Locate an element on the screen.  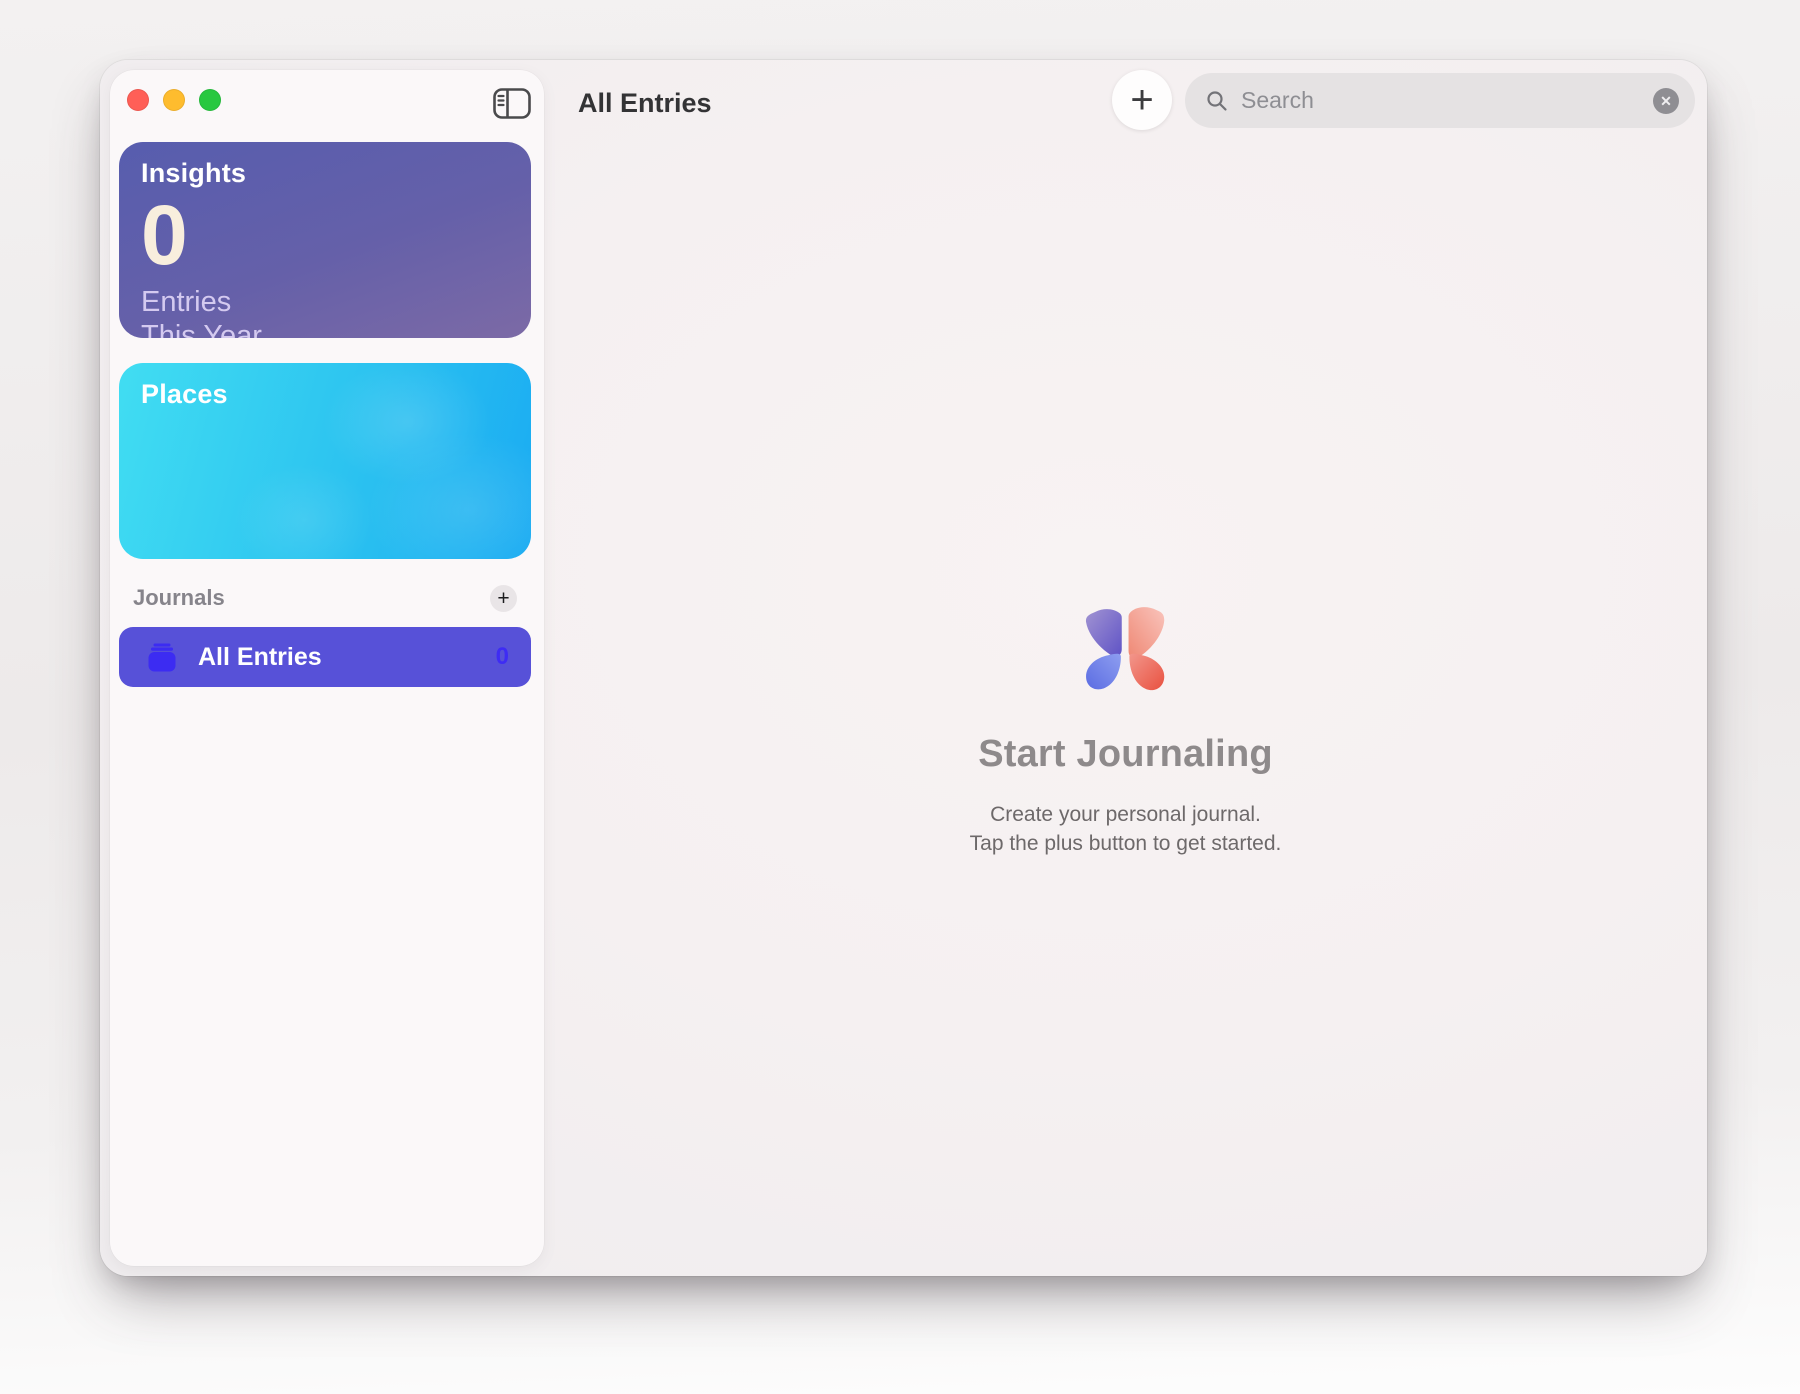
sidebar-item-all-entries: All Entries 0 is located at coordinates (325, 657).